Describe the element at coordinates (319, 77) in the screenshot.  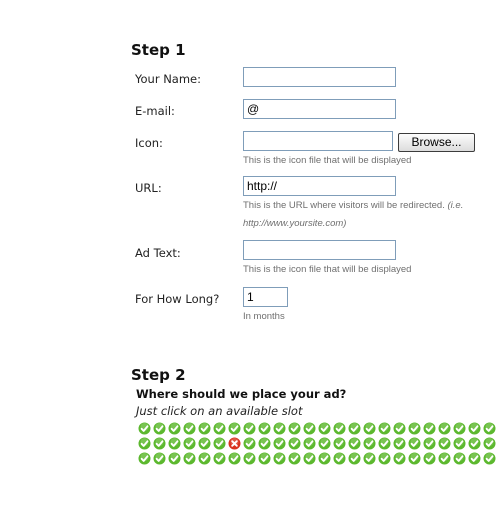
I see `name-field` at that location.